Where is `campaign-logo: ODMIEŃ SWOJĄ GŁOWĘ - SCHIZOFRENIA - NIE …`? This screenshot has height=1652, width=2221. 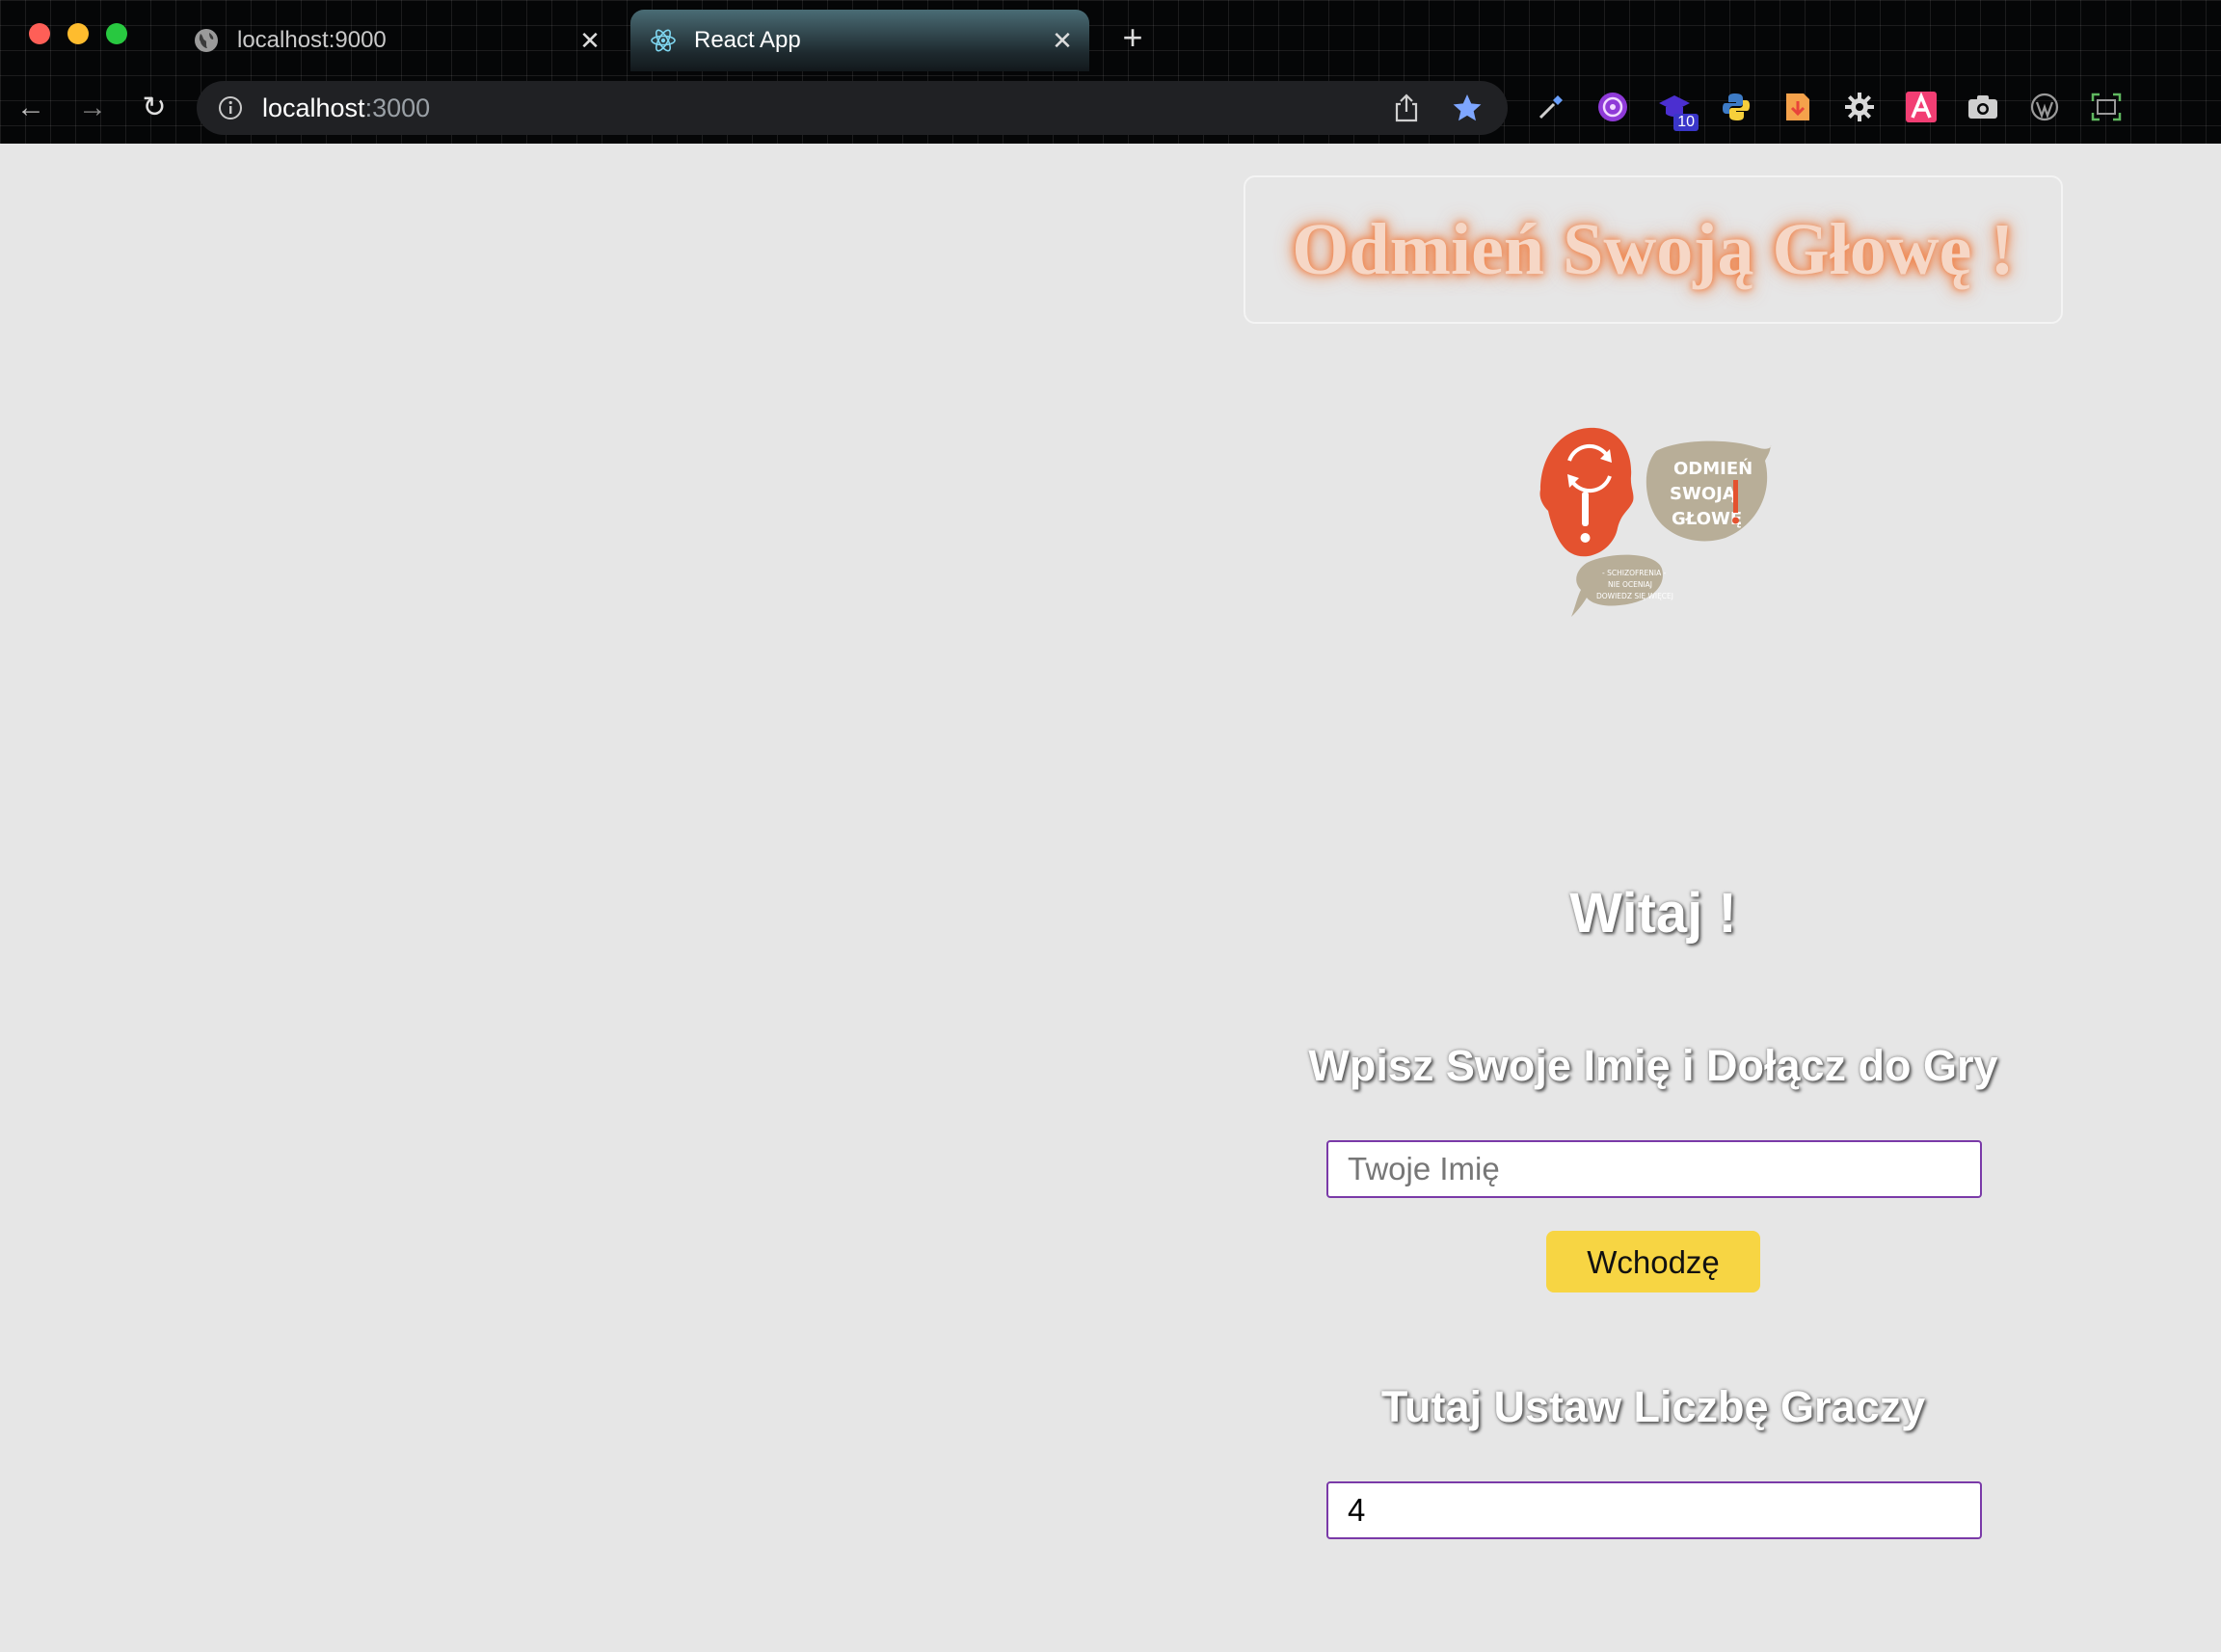
campaign-logo: ODMIEŃ SWOJĄ GŁOWĘ - SCHIZOFRENIA - NIE … is located at coordinates (1653, 522).